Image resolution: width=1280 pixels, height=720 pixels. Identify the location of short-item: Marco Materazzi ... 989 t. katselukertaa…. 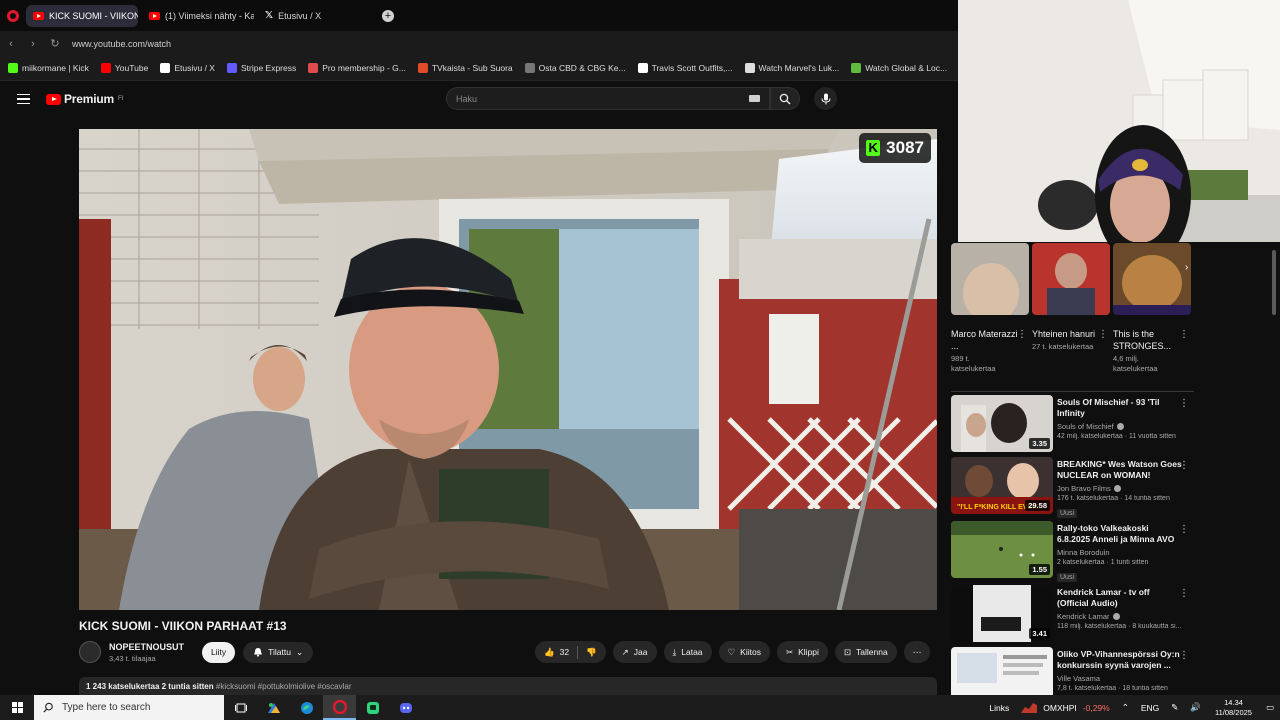
(990, 309).